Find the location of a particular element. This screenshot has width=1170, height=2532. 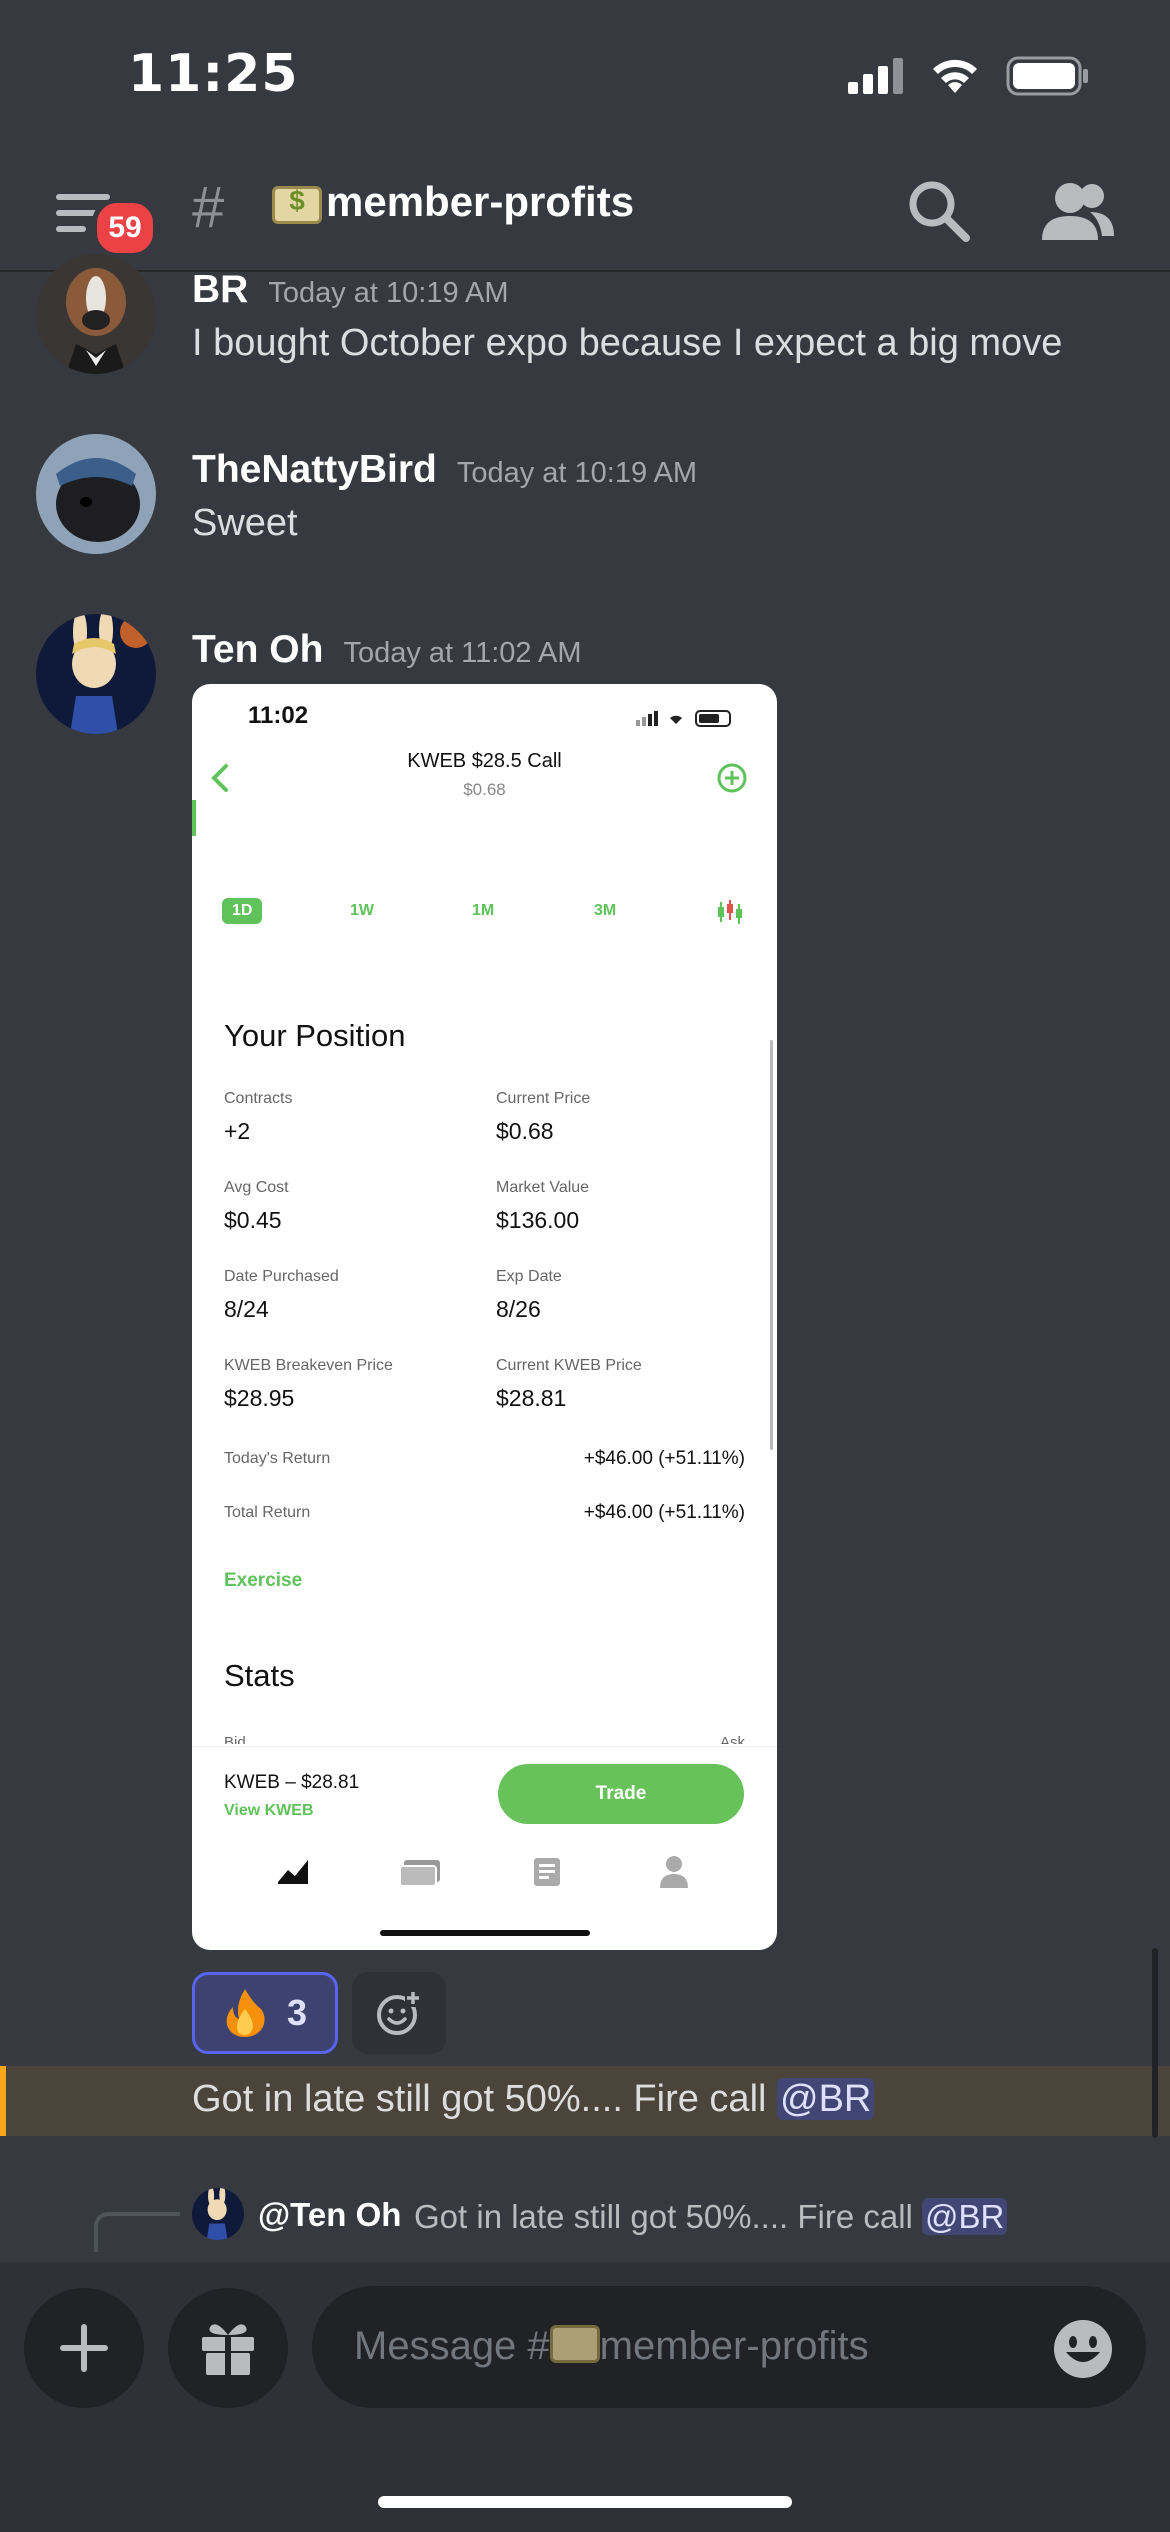

mention-indicator is located at coordinates (3, 2101).